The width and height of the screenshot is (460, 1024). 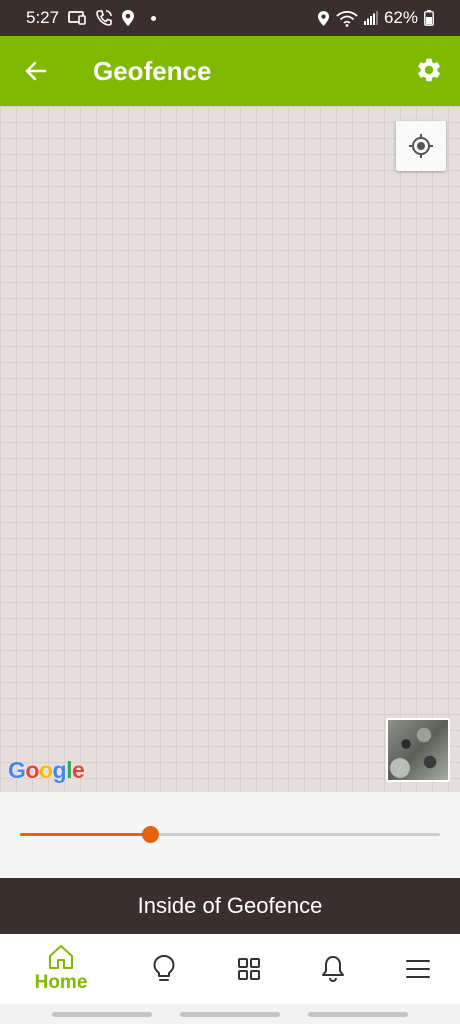 I want to click on back-button, so click(x=36, y=71).